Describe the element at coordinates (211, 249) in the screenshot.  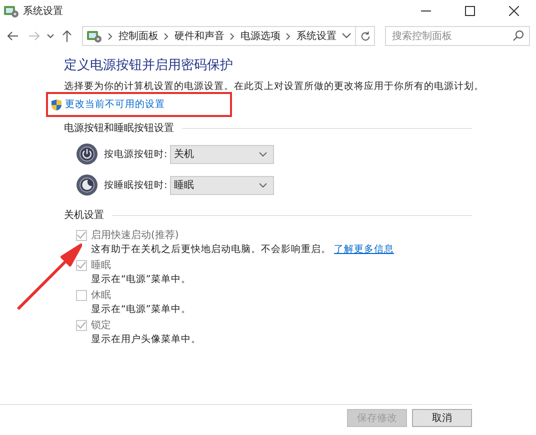
I see `option-description: 这有助于在关机之后更快地启动电脑。不会影响重启。` at that location.